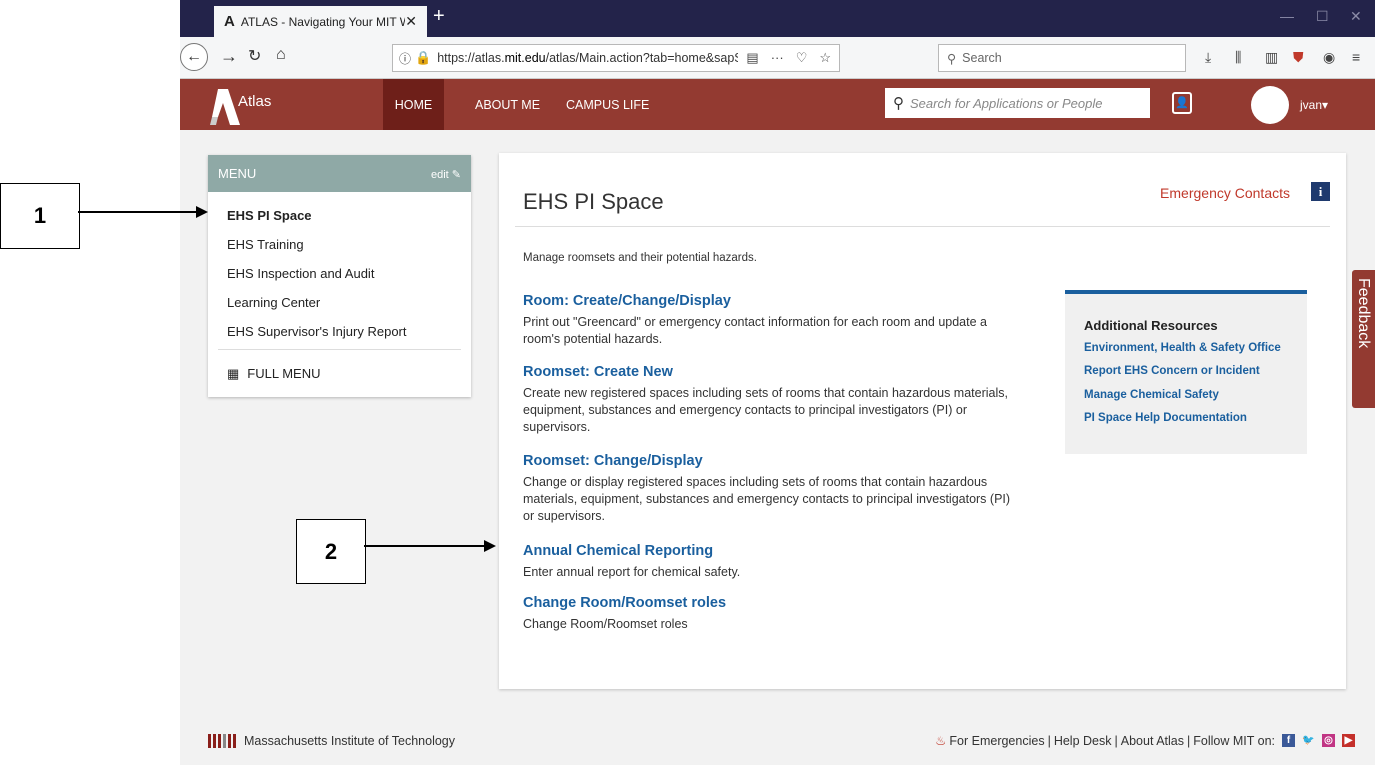 Image resolution: width=1375 pixels, height=765 pixels. Describe the element at coordinates (1062, 58) in the screenshot. I see `browser-search-input: ⚲ Search` at that location.